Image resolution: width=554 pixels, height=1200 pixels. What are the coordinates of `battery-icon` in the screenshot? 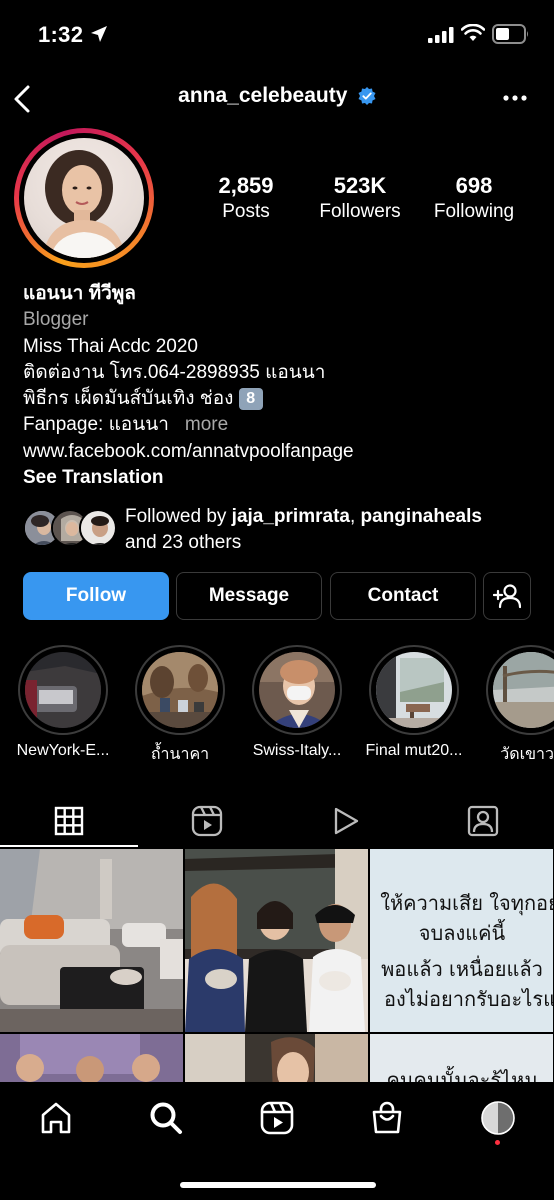 It's located at (510, 34).